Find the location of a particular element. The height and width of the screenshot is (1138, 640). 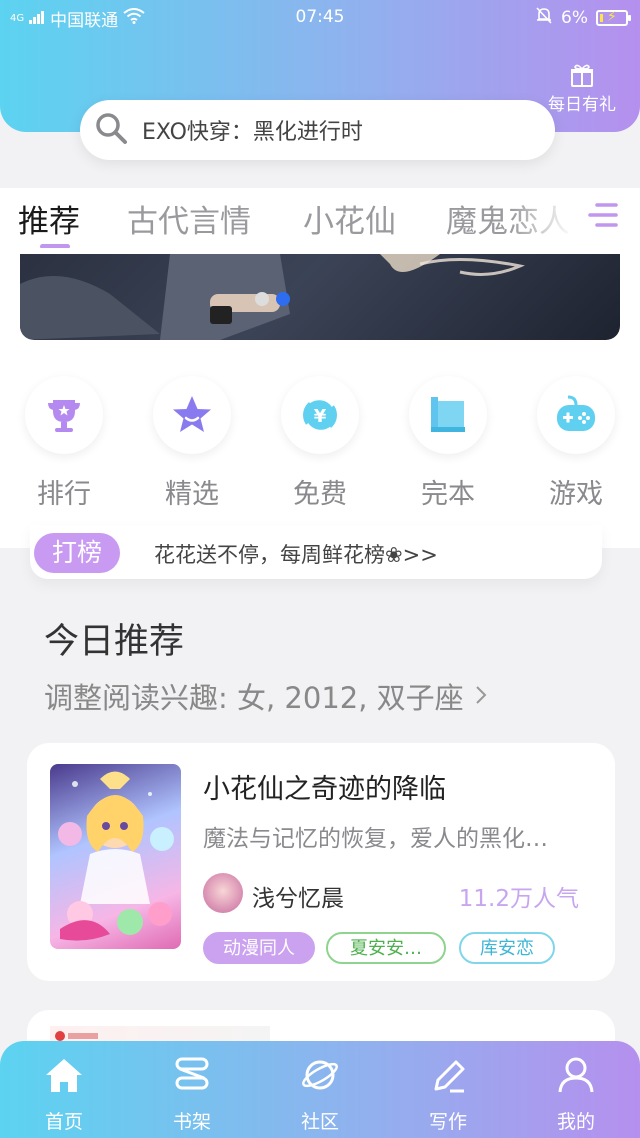

author-avatar is located at coordinates (223, 893).